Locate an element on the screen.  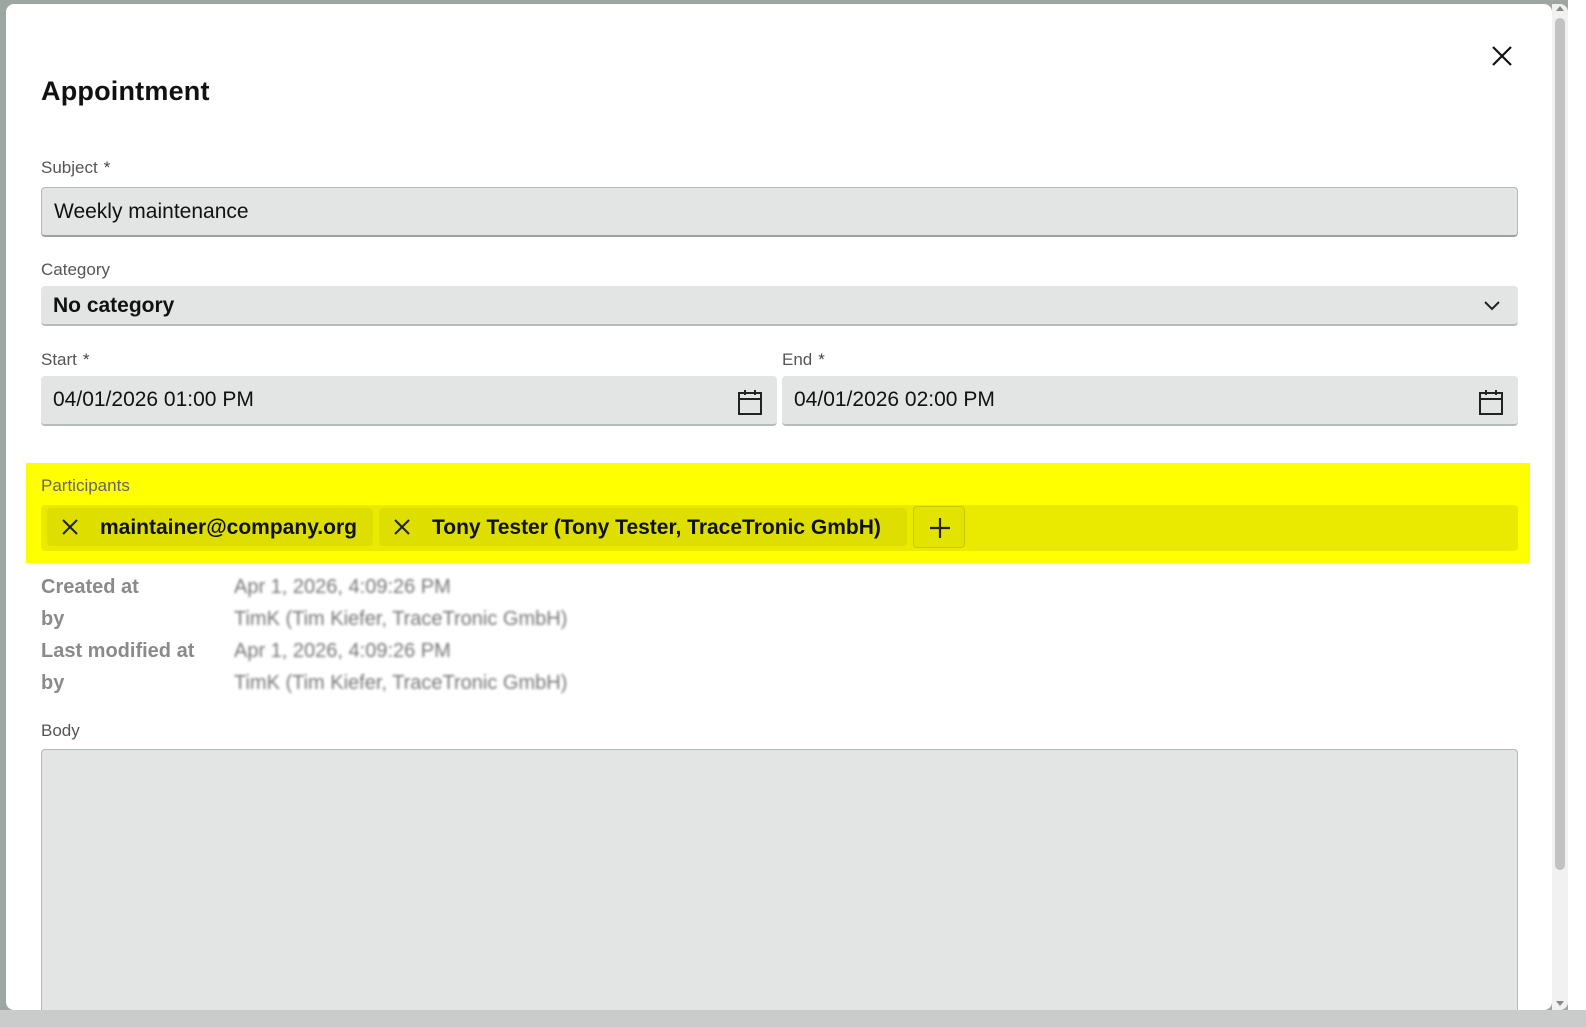
category-value: No category is located at coordinates (114, 305).